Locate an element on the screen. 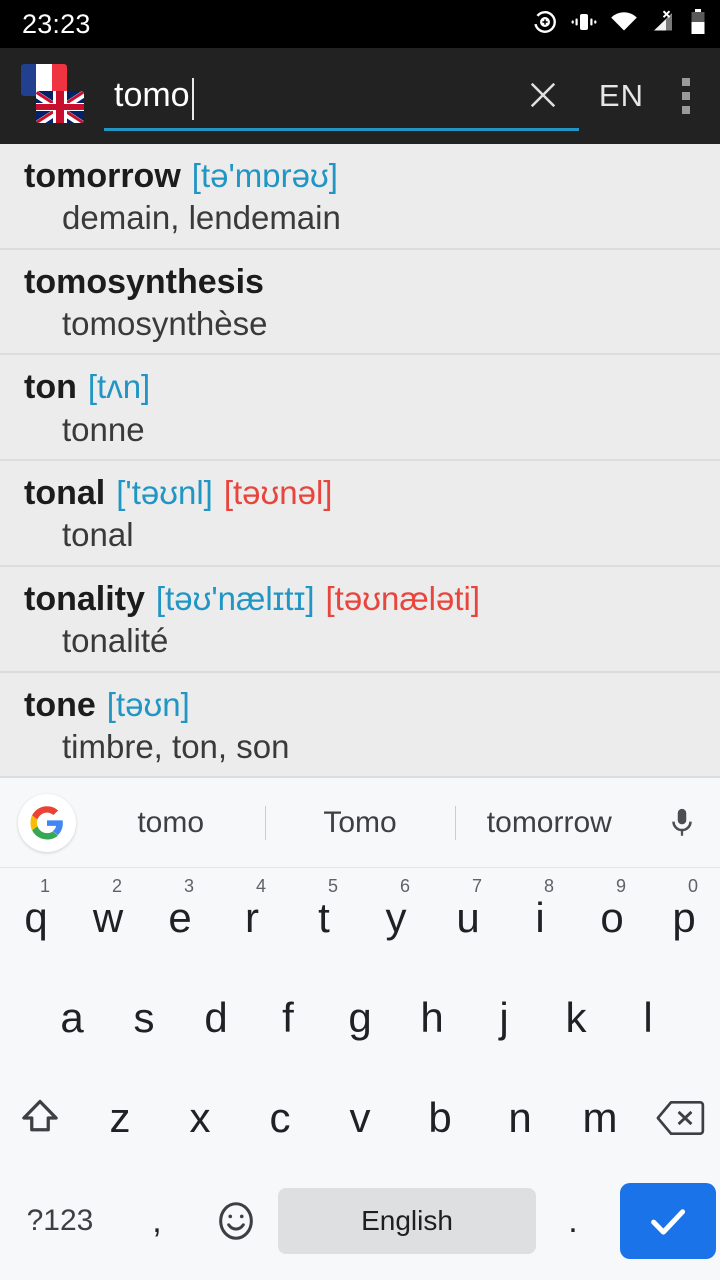  clear-icon is located at coordinates (543, 95).